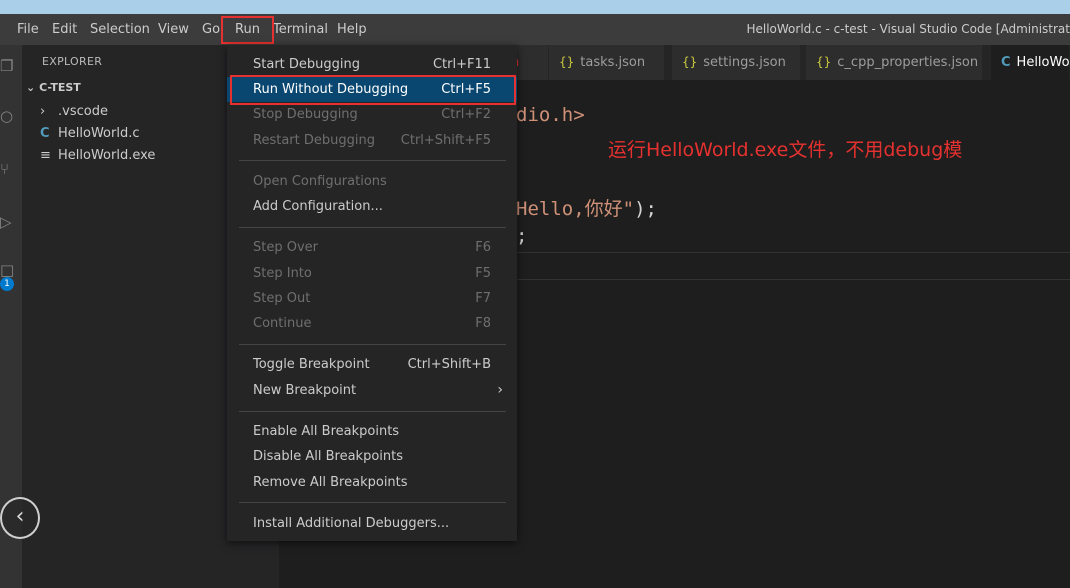  What do you see at coordinates (99, 133) in the screenshot?
I see `tree-item-label: HelloWorld.c` at bounding box center [99, 133].